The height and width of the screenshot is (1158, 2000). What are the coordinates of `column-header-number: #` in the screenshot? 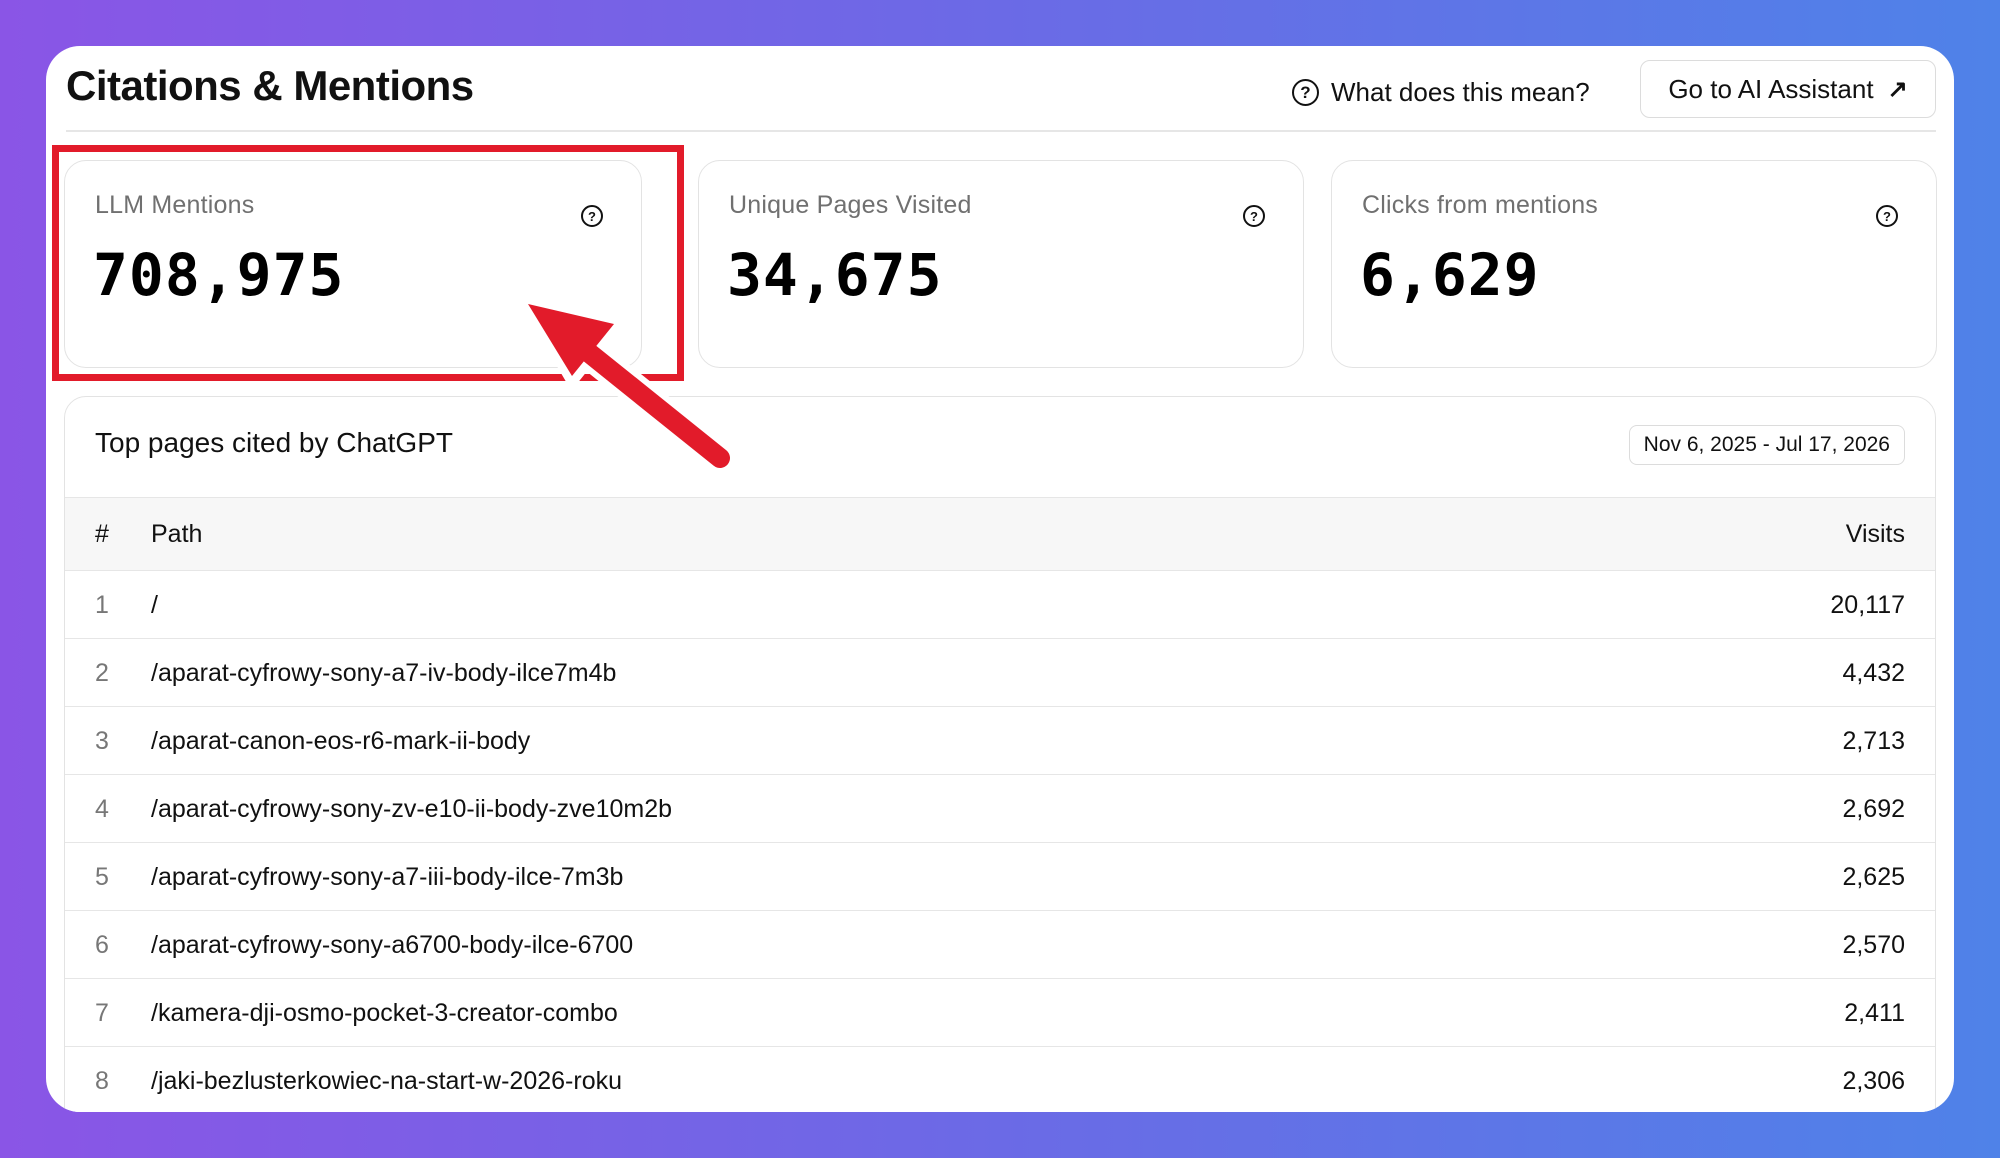 It's located at (102, 534).